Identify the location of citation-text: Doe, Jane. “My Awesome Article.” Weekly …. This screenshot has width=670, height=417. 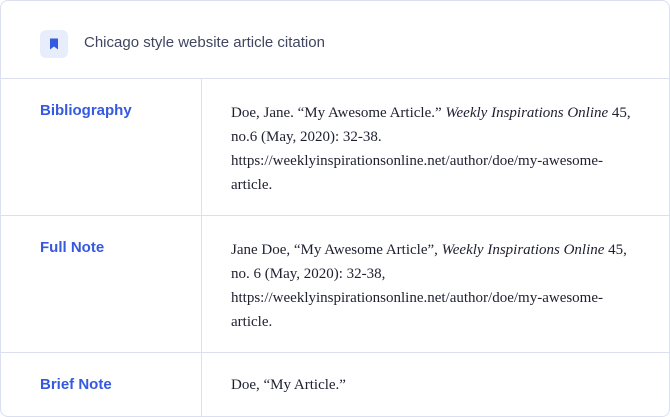
(436, 149).